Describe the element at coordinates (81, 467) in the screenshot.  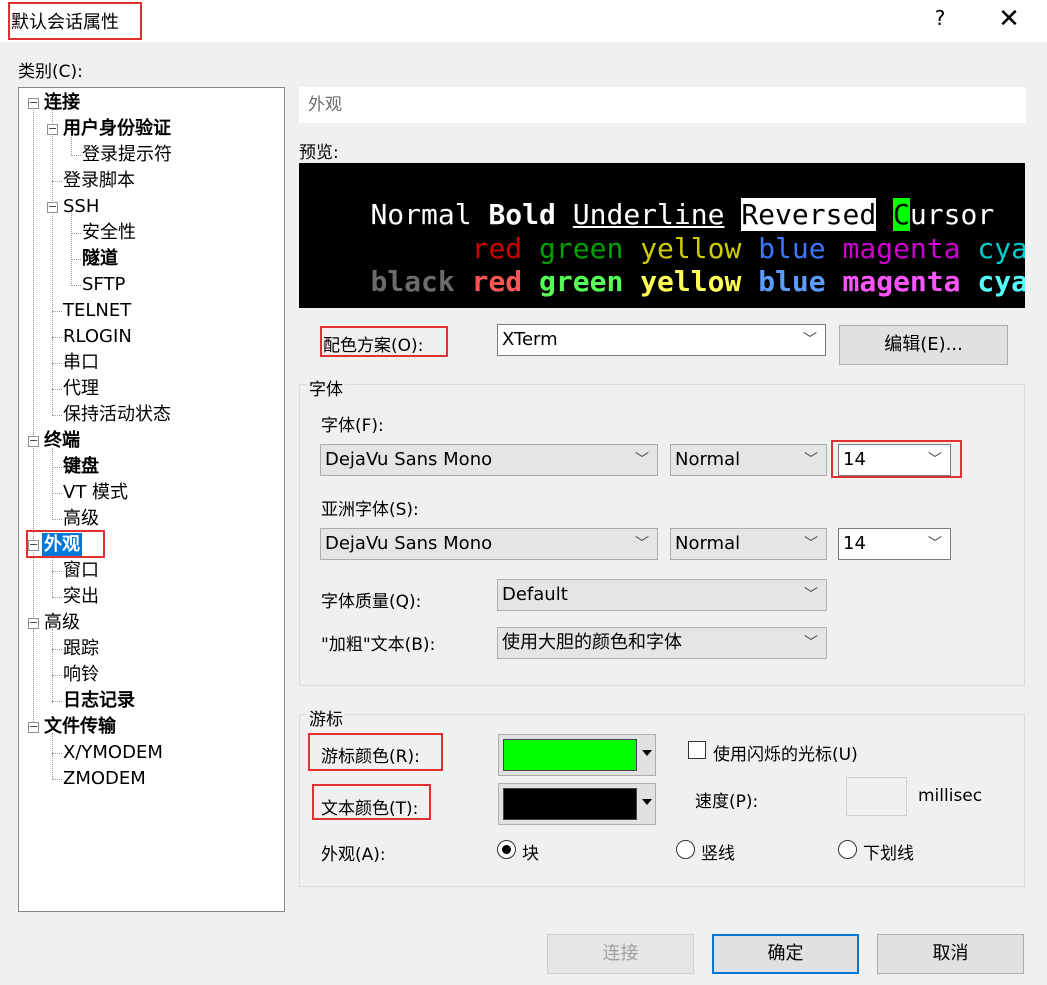
I see `tree-item-keyboard: 键盘` at that location.